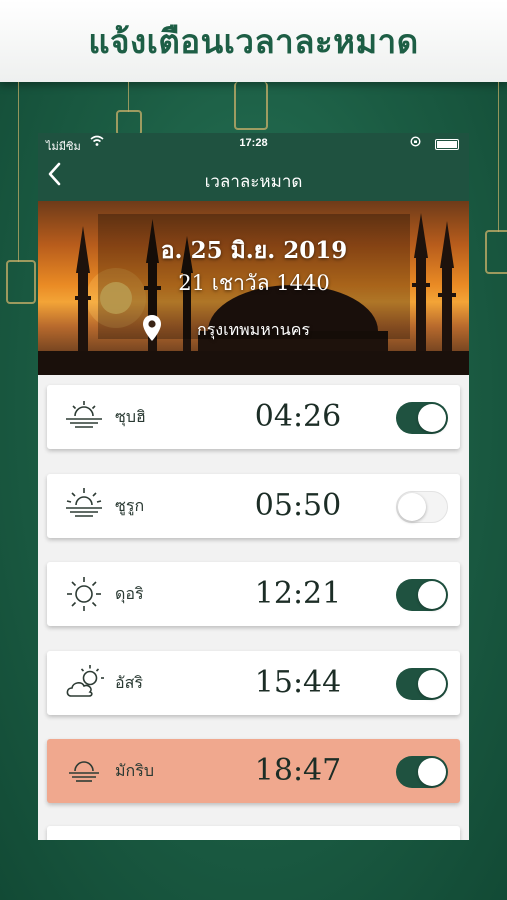 This screenshot has height=900, width=507. I want to click on status-time: 17:28, so click(253, 143).